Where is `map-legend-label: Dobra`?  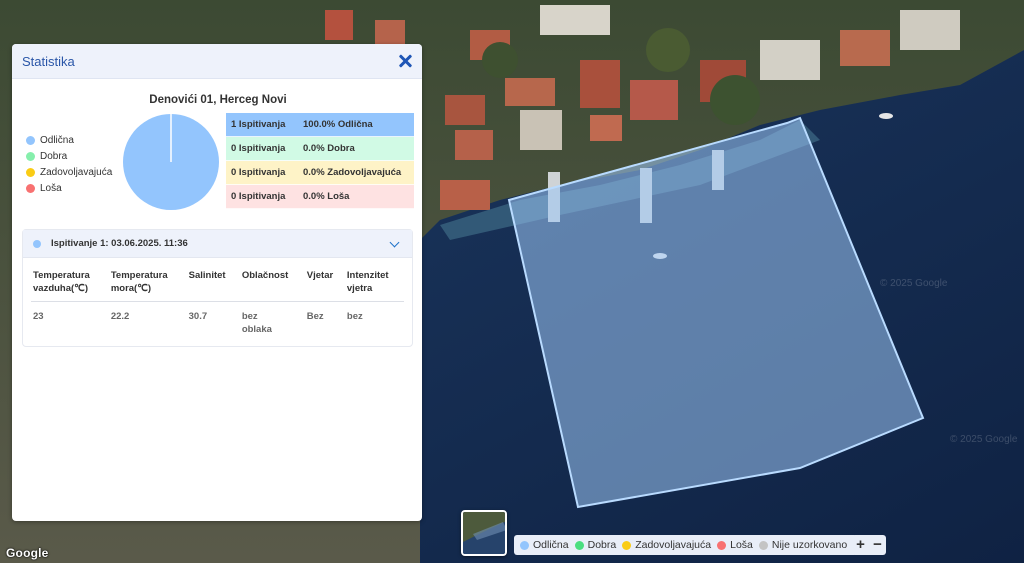 map-legend-label: Dobra is located at coordinates (602, 545).